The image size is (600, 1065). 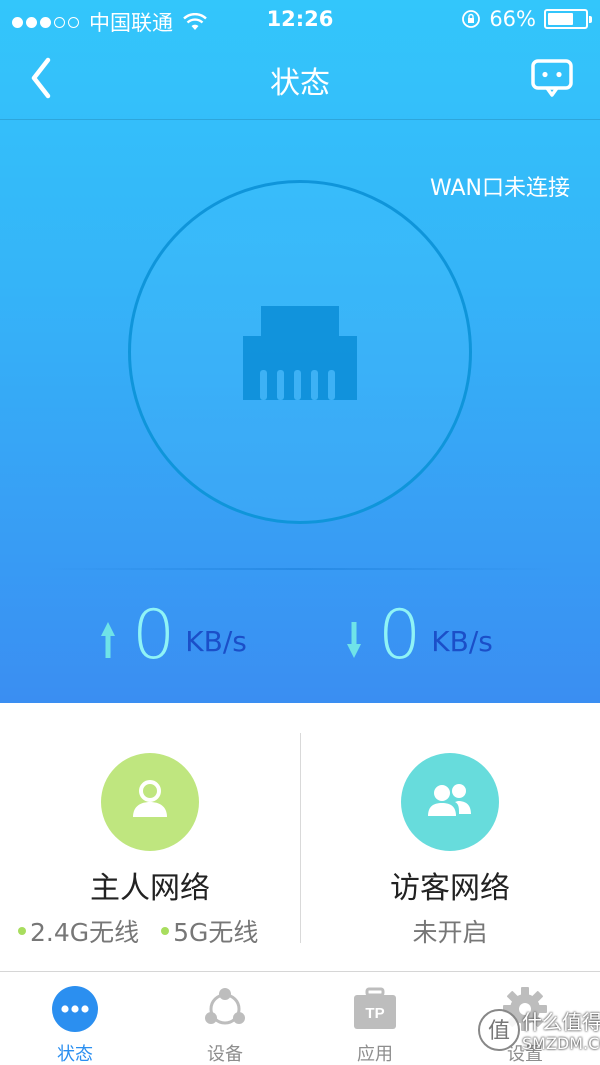 What do you see at coordinates (450, 888) in the screenshot?
I see `guest-network-title: 访客网络` at bounding box center [450, 888].